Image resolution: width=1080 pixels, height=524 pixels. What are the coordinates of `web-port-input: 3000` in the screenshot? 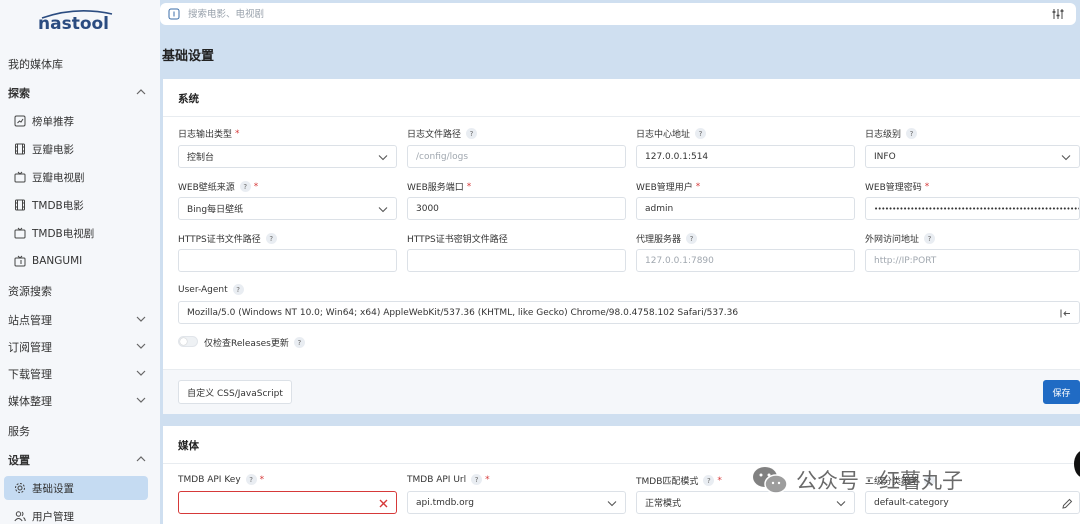 It's located at (516, 208).